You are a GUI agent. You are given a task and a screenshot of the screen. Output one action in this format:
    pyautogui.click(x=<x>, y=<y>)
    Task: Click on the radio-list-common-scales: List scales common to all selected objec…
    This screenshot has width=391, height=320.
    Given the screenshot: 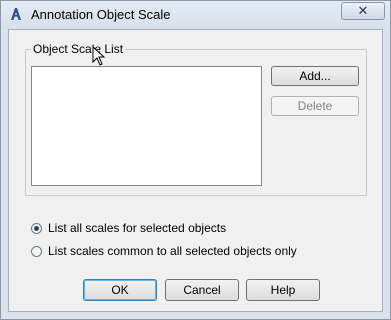 What is the action you would take?
    pyautogui.click(x=164, y=251)
    